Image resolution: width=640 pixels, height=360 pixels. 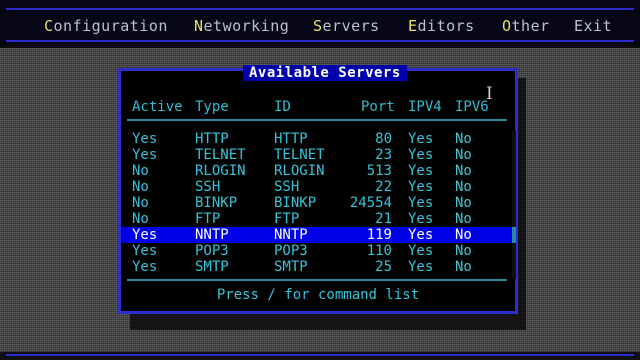 I want to click on footer-separator, so click(x=317, y=280).